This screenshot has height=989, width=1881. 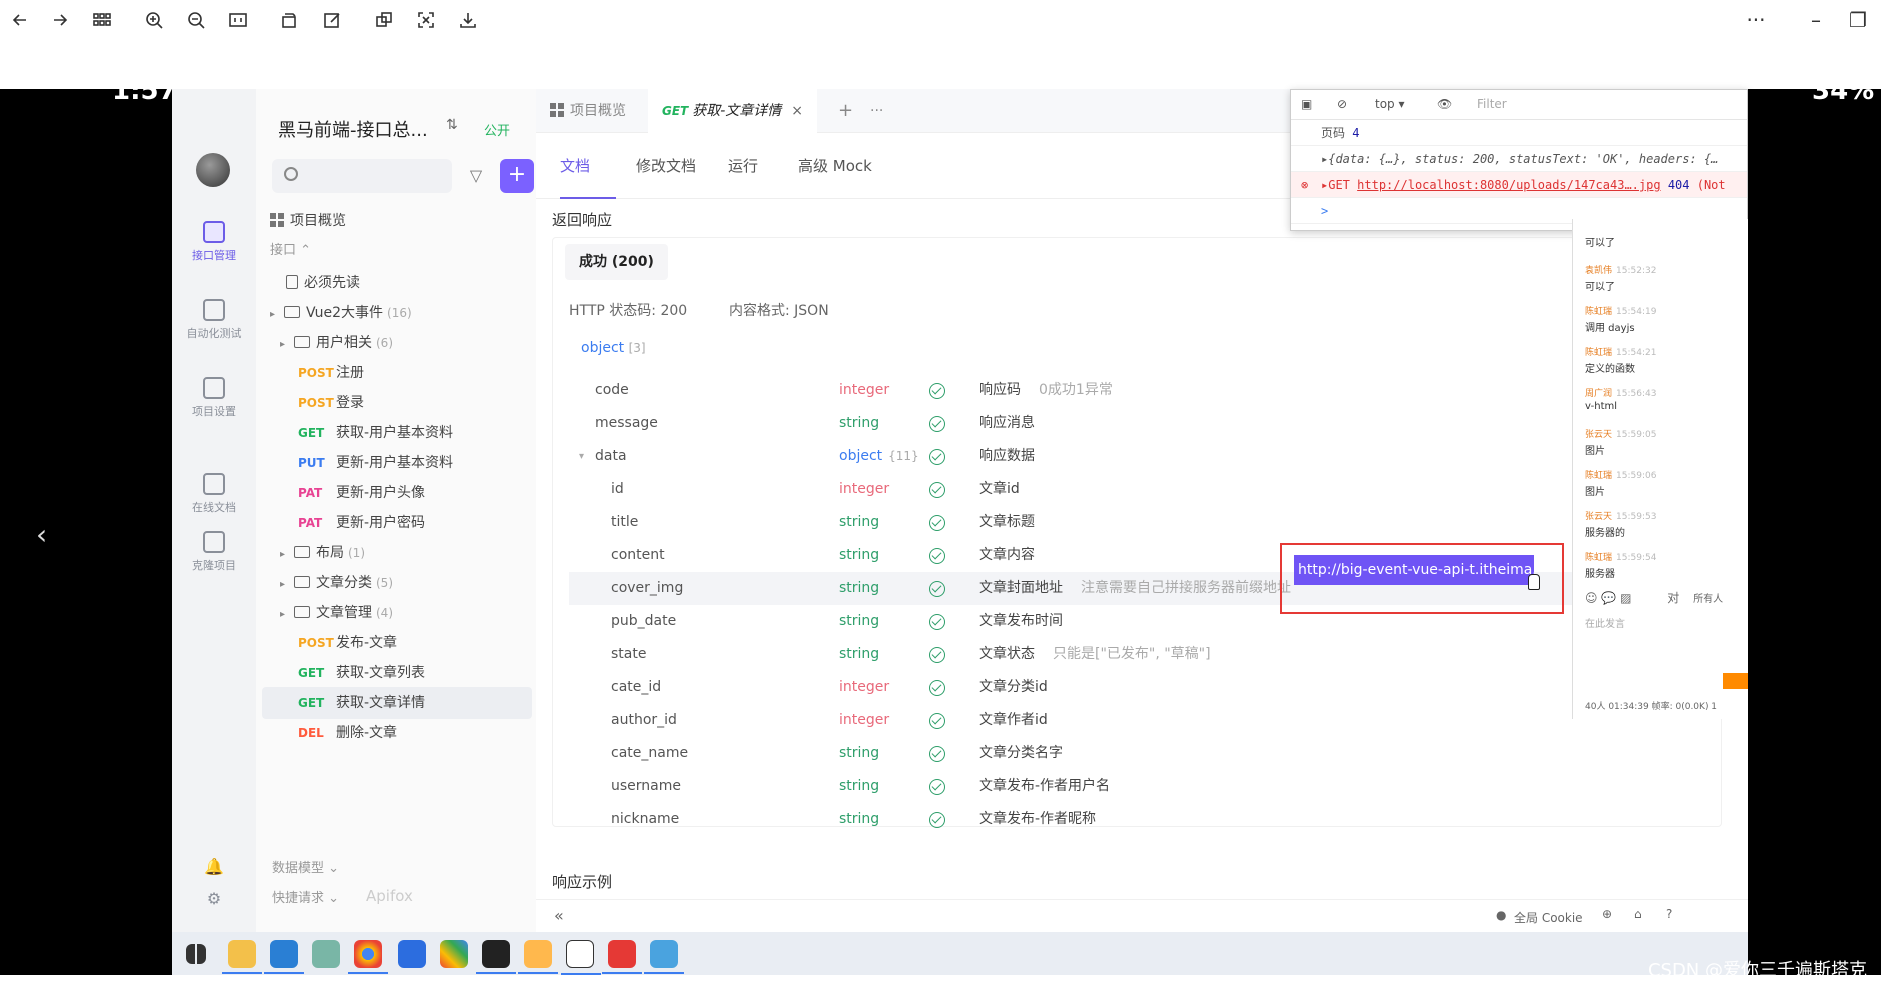 What do you see at coordinates (496, 957) in the screenshot?
I see `terminal-icon` at bounding box center [496, 957].